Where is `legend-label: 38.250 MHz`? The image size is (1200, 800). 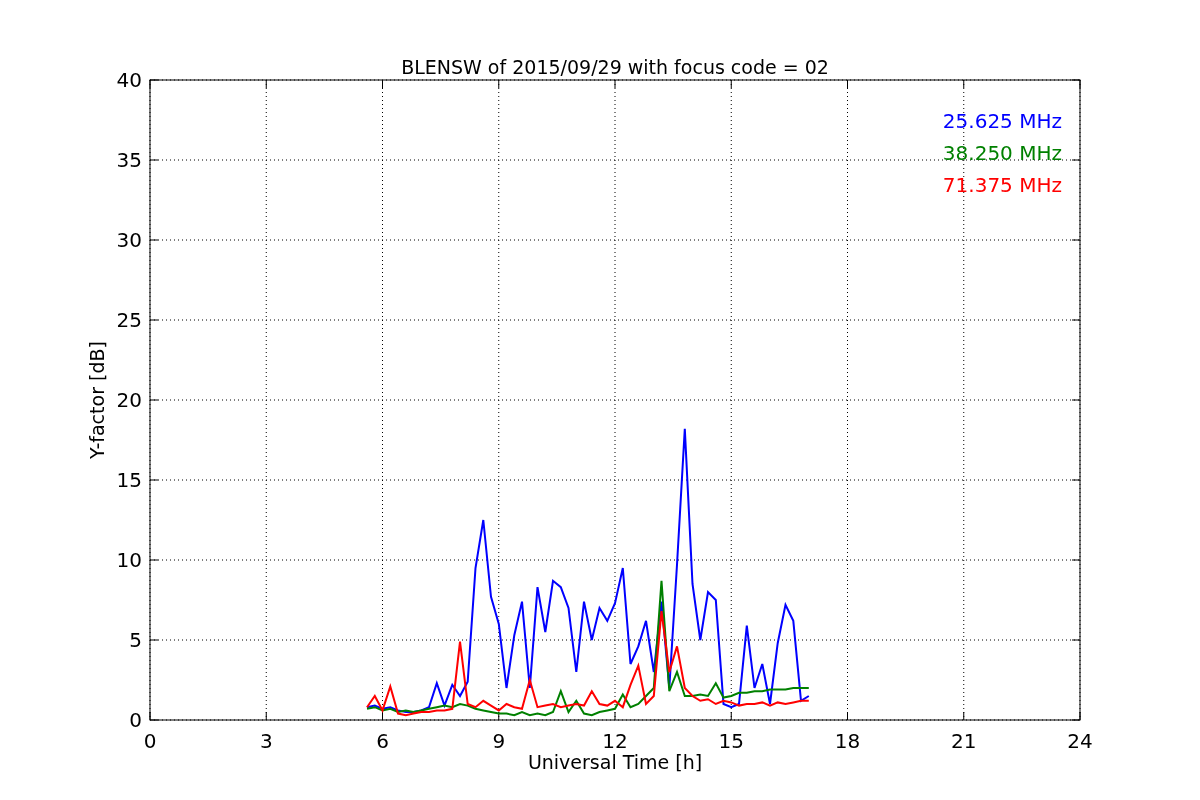 legend-label: 38.250 MHz is located at coordinates (1002, 153).